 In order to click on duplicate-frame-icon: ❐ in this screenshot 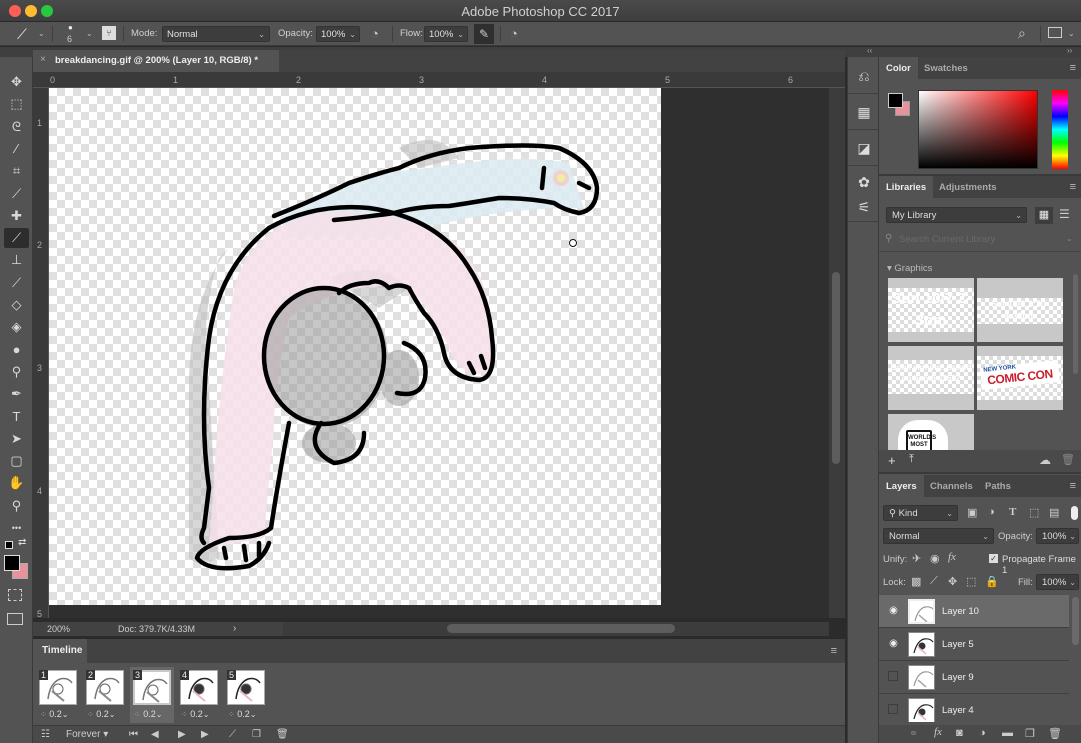, I will do `click(256, 734)`.